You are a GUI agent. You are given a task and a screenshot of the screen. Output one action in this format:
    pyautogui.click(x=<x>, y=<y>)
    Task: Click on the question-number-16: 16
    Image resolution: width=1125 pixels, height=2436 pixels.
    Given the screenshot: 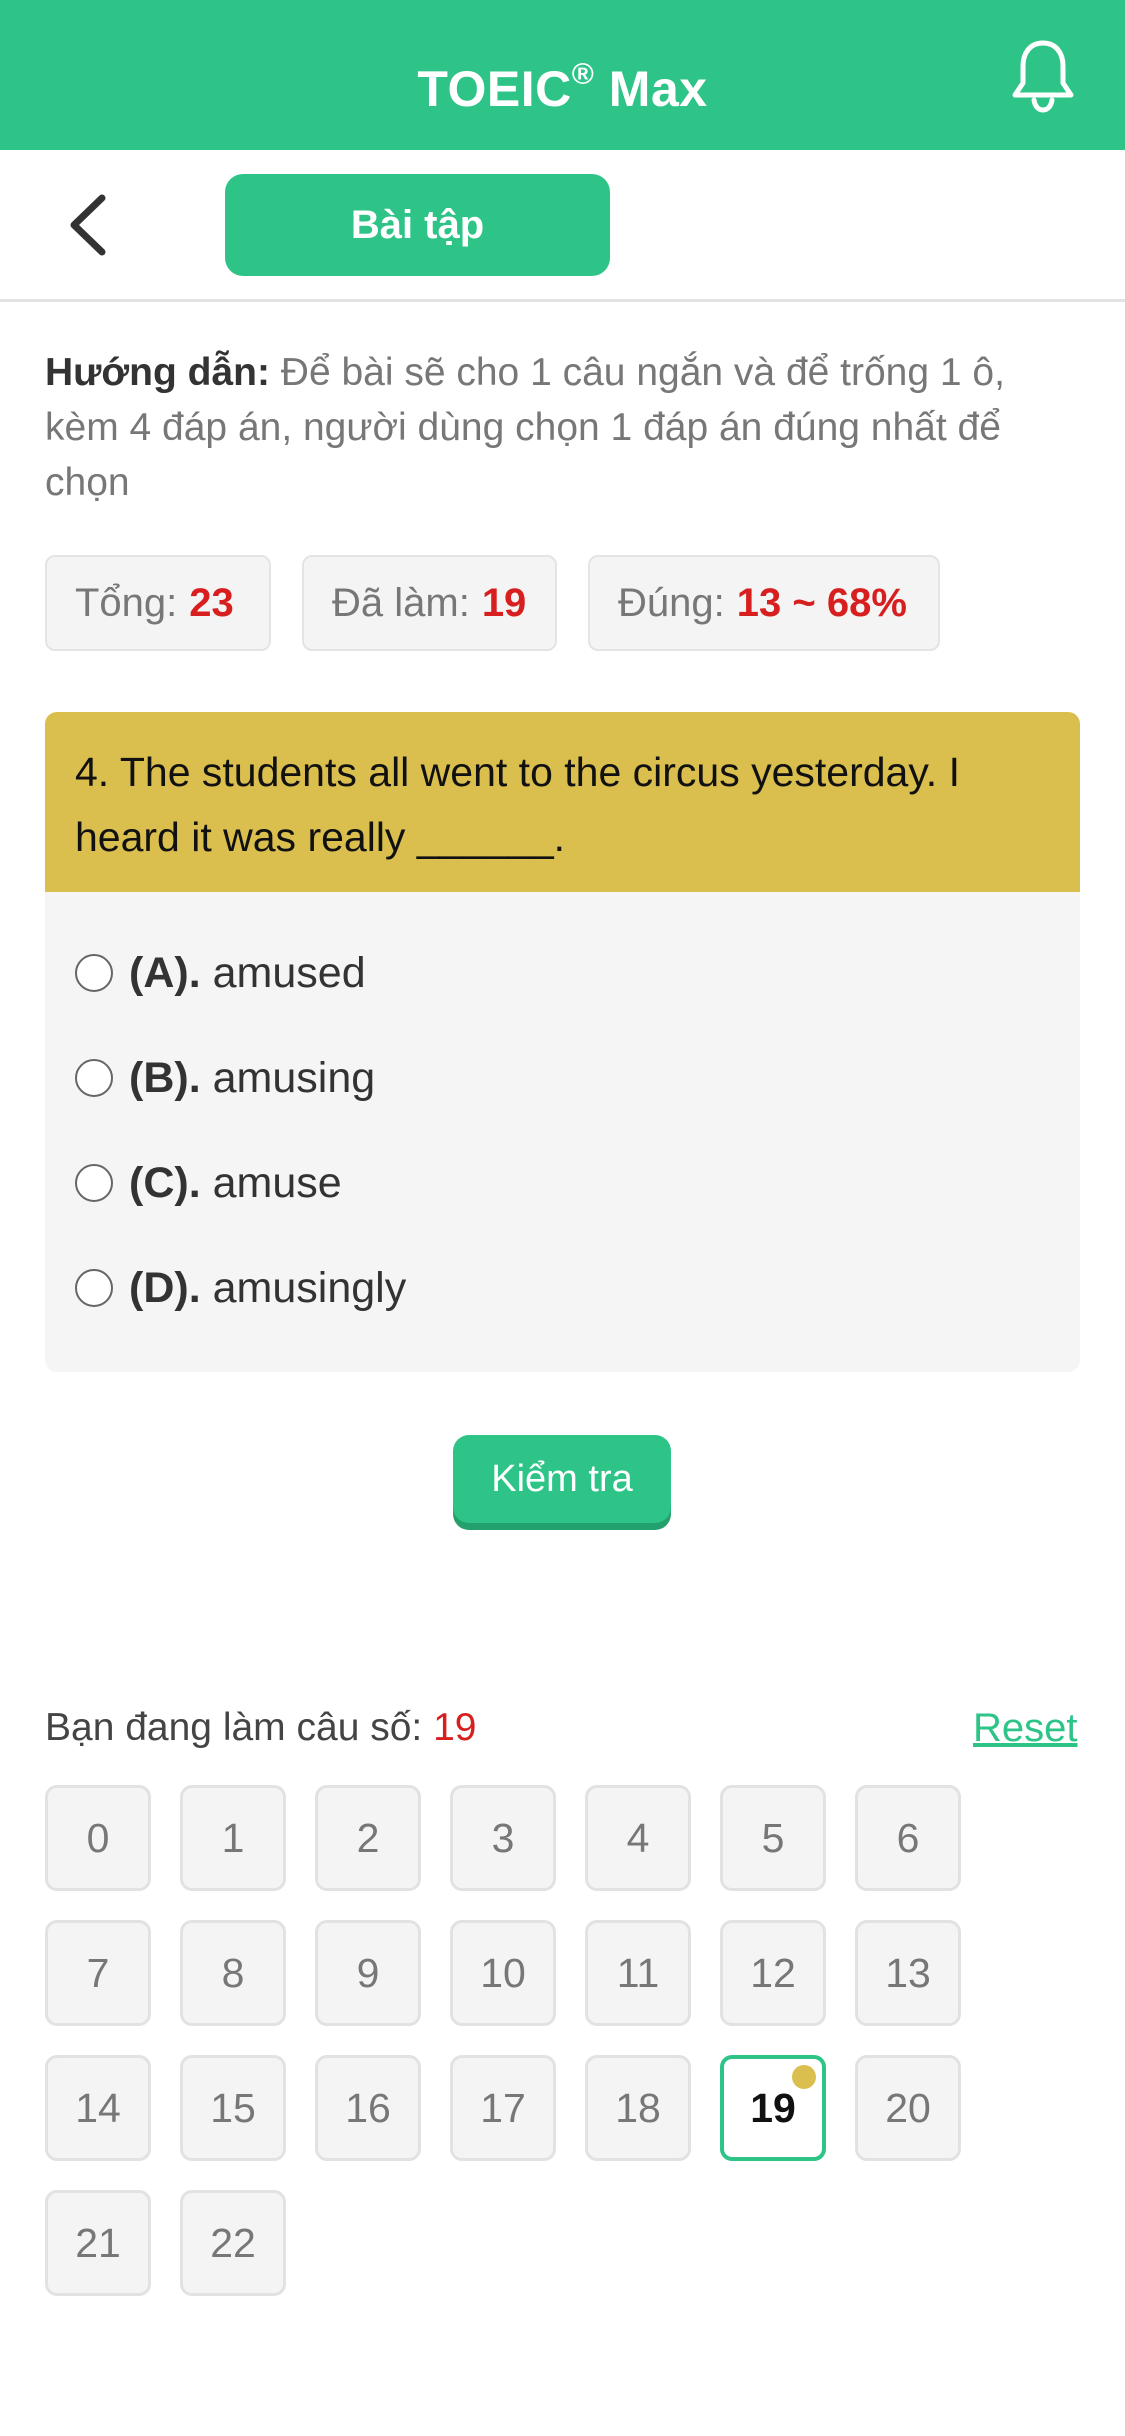 What is the action you would take?
    pyautogui.click(x=368, y=2108)
    